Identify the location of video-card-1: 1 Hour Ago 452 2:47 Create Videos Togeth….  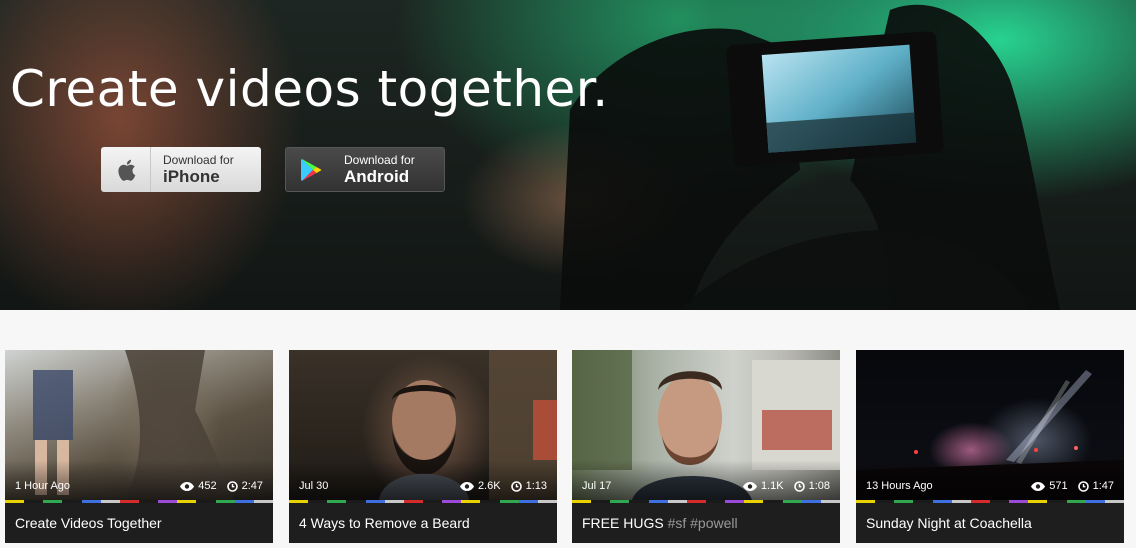
(139, 446).